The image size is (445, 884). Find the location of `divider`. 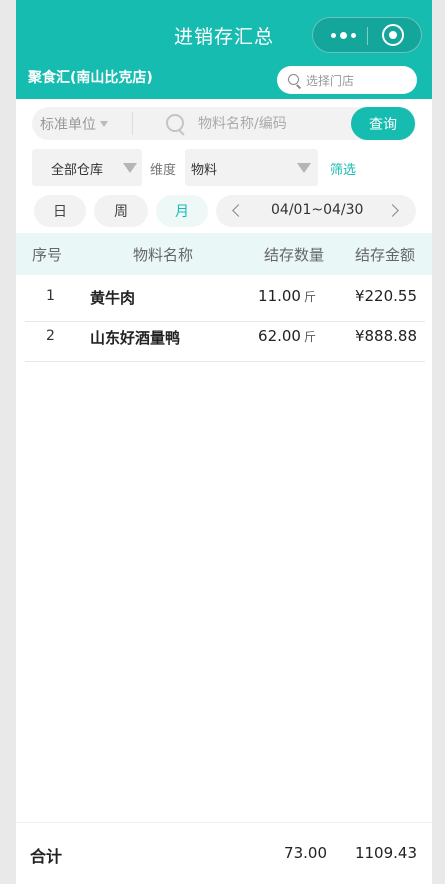

divider is located at coordinates (132, 123).